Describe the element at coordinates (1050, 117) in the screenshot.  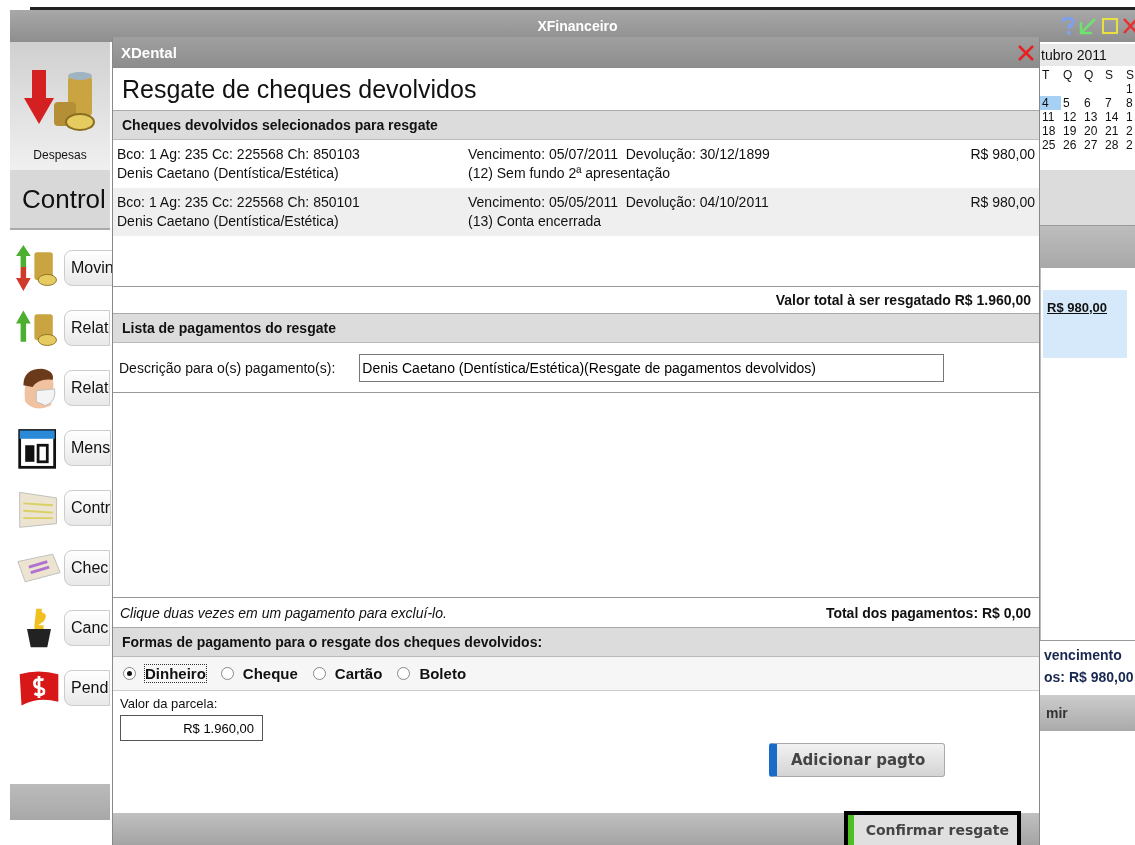
I see `calendar-day: 11` at that location.